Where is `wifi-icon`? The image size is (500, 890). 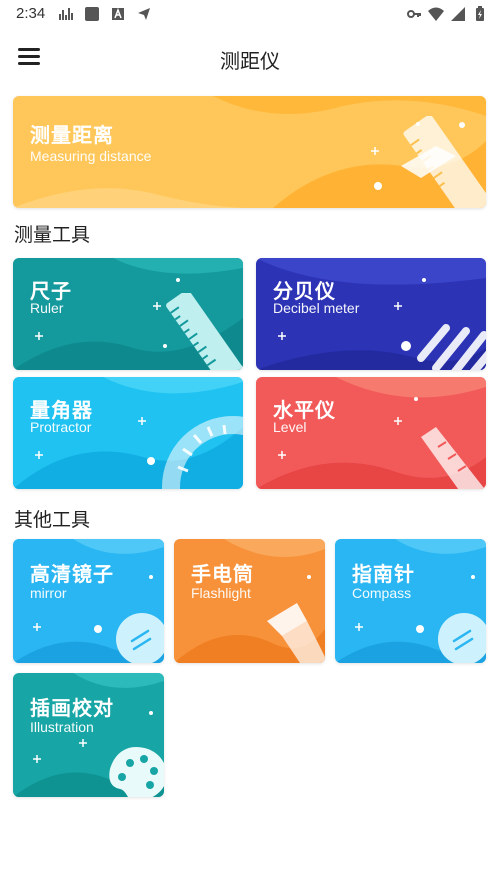
wifi-icon is located at coordinates (436, 14).